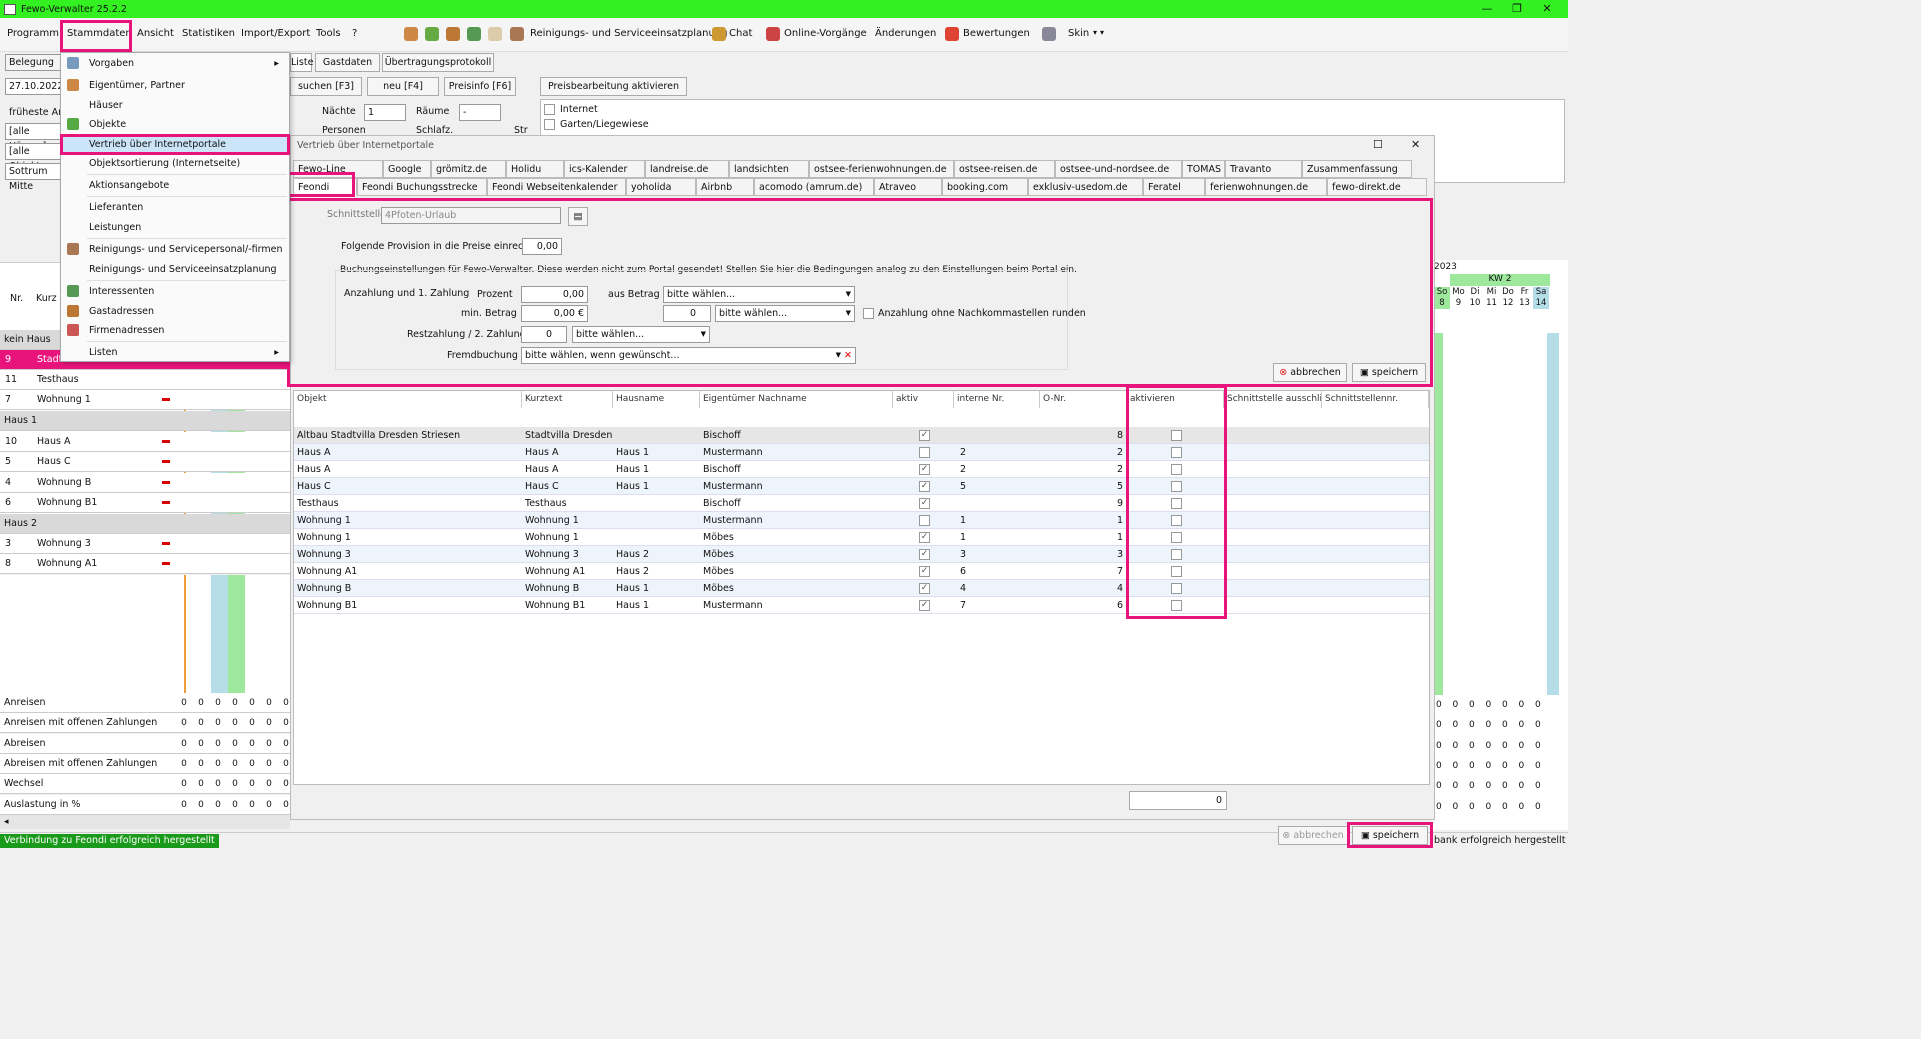  What do you see at coordinates (468, 169) in the screenshot?
I see `tab-portal: grömitz.de` at bounding box center [468, 169].